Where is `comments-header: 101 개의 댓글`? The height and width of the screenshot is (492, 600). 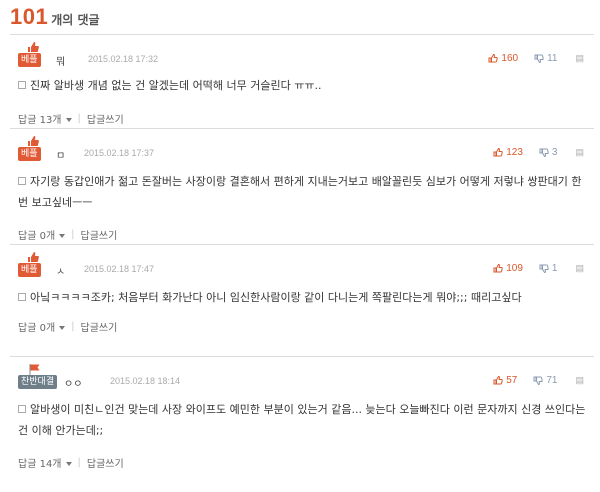
comments-header: 101 개의 댓글 is located at coordinates (55, 19).